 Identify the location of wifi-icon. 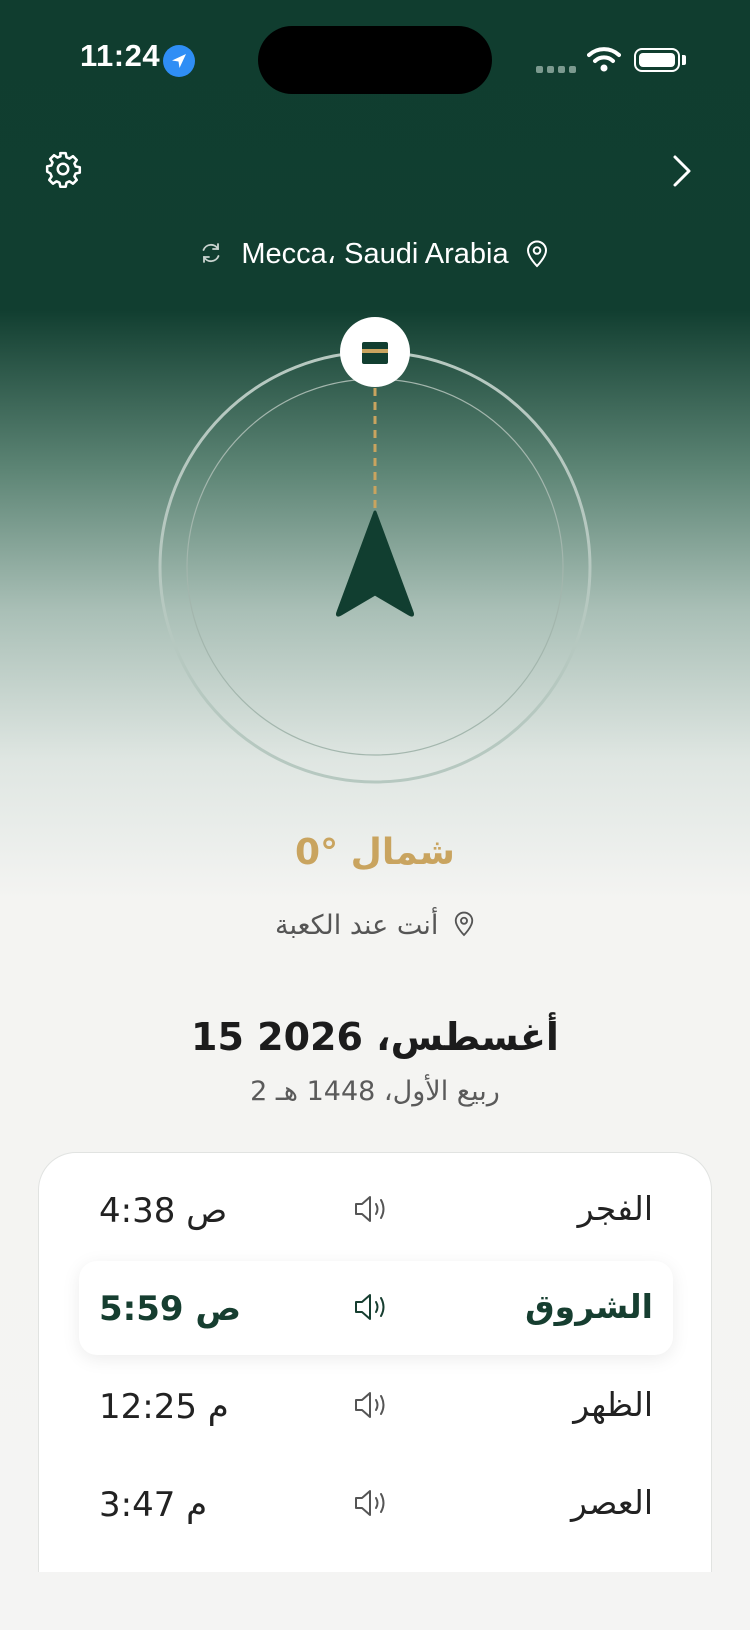
(604, 59).